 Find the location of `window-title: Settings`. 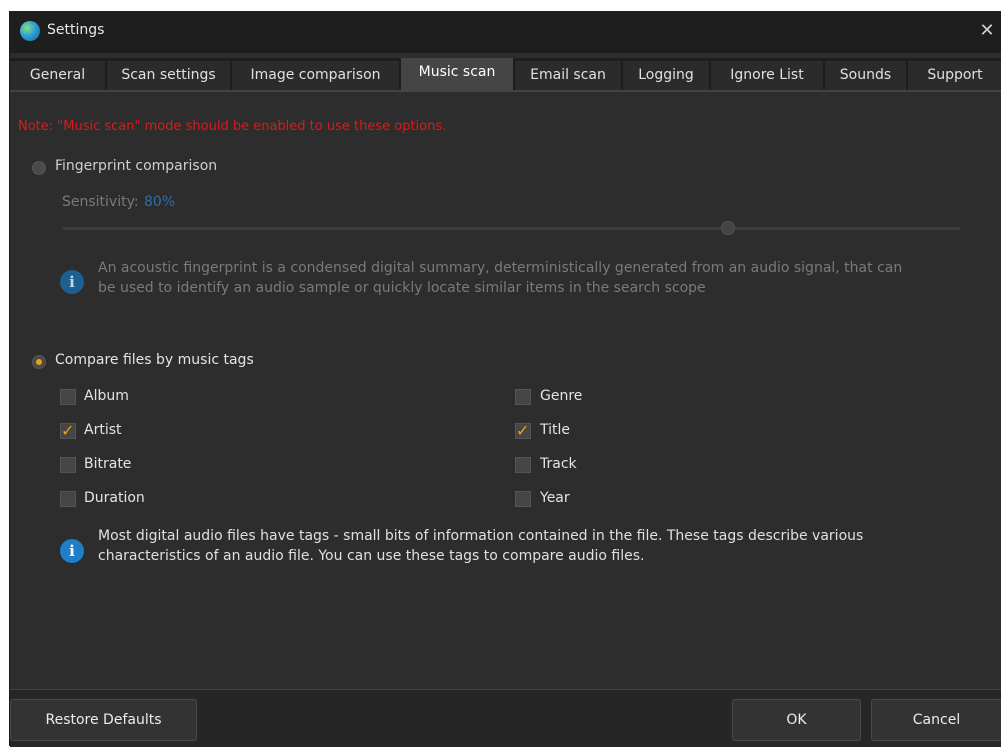

window-title: Settings is located at coordinates (76, 30).